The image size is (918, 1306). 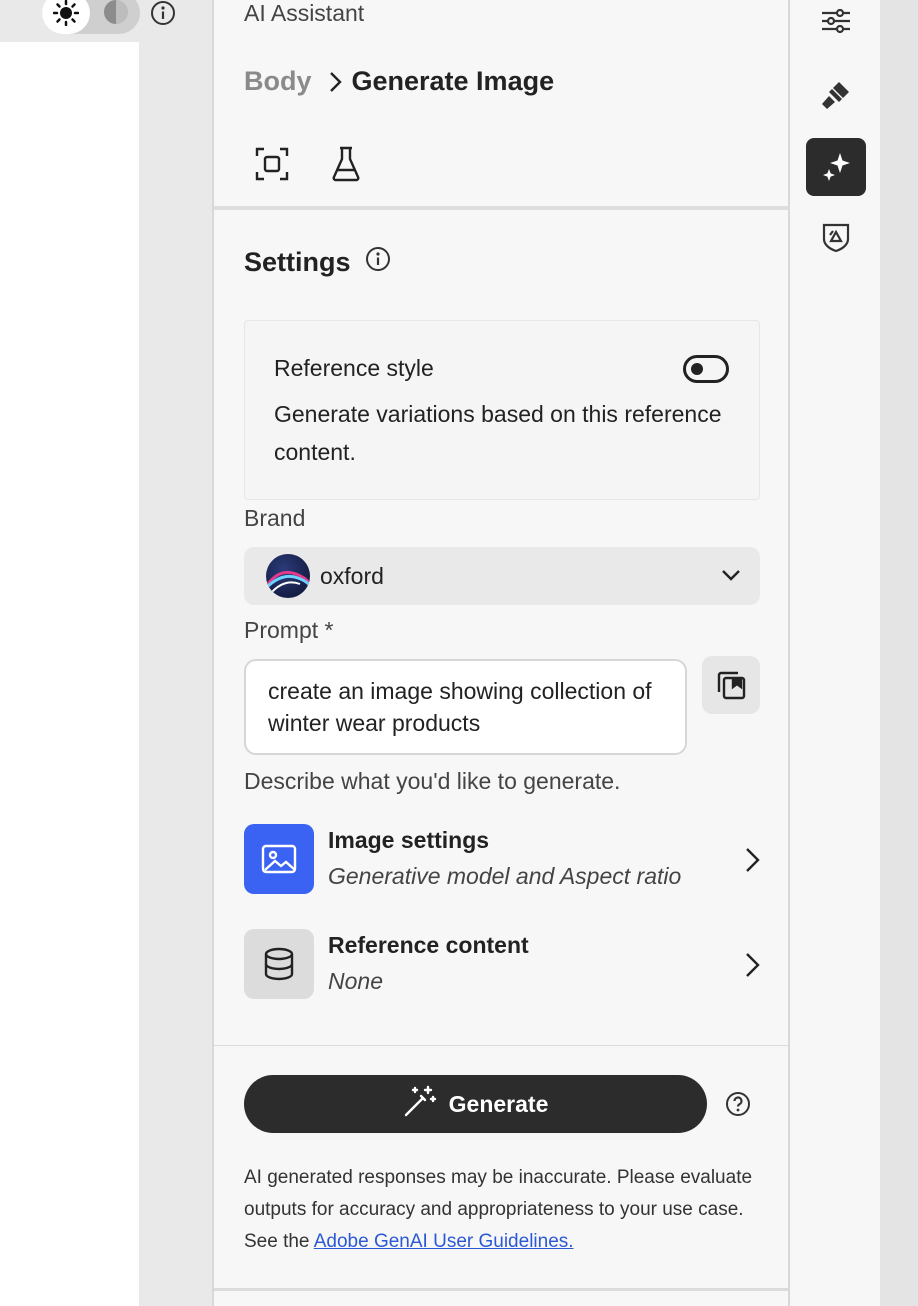 I want to click on database-icon, so click(x=279, y=964).